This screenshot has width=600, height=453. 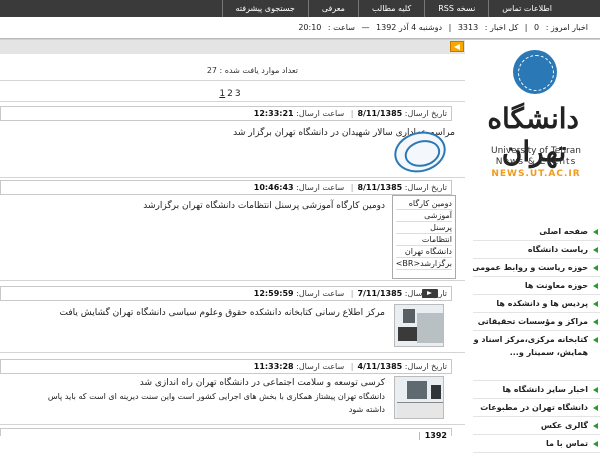 What do you see at coordinates (273, 366) in the screenshot?
I see `news-time: 11:33:28` at bounding box center [273, 366].